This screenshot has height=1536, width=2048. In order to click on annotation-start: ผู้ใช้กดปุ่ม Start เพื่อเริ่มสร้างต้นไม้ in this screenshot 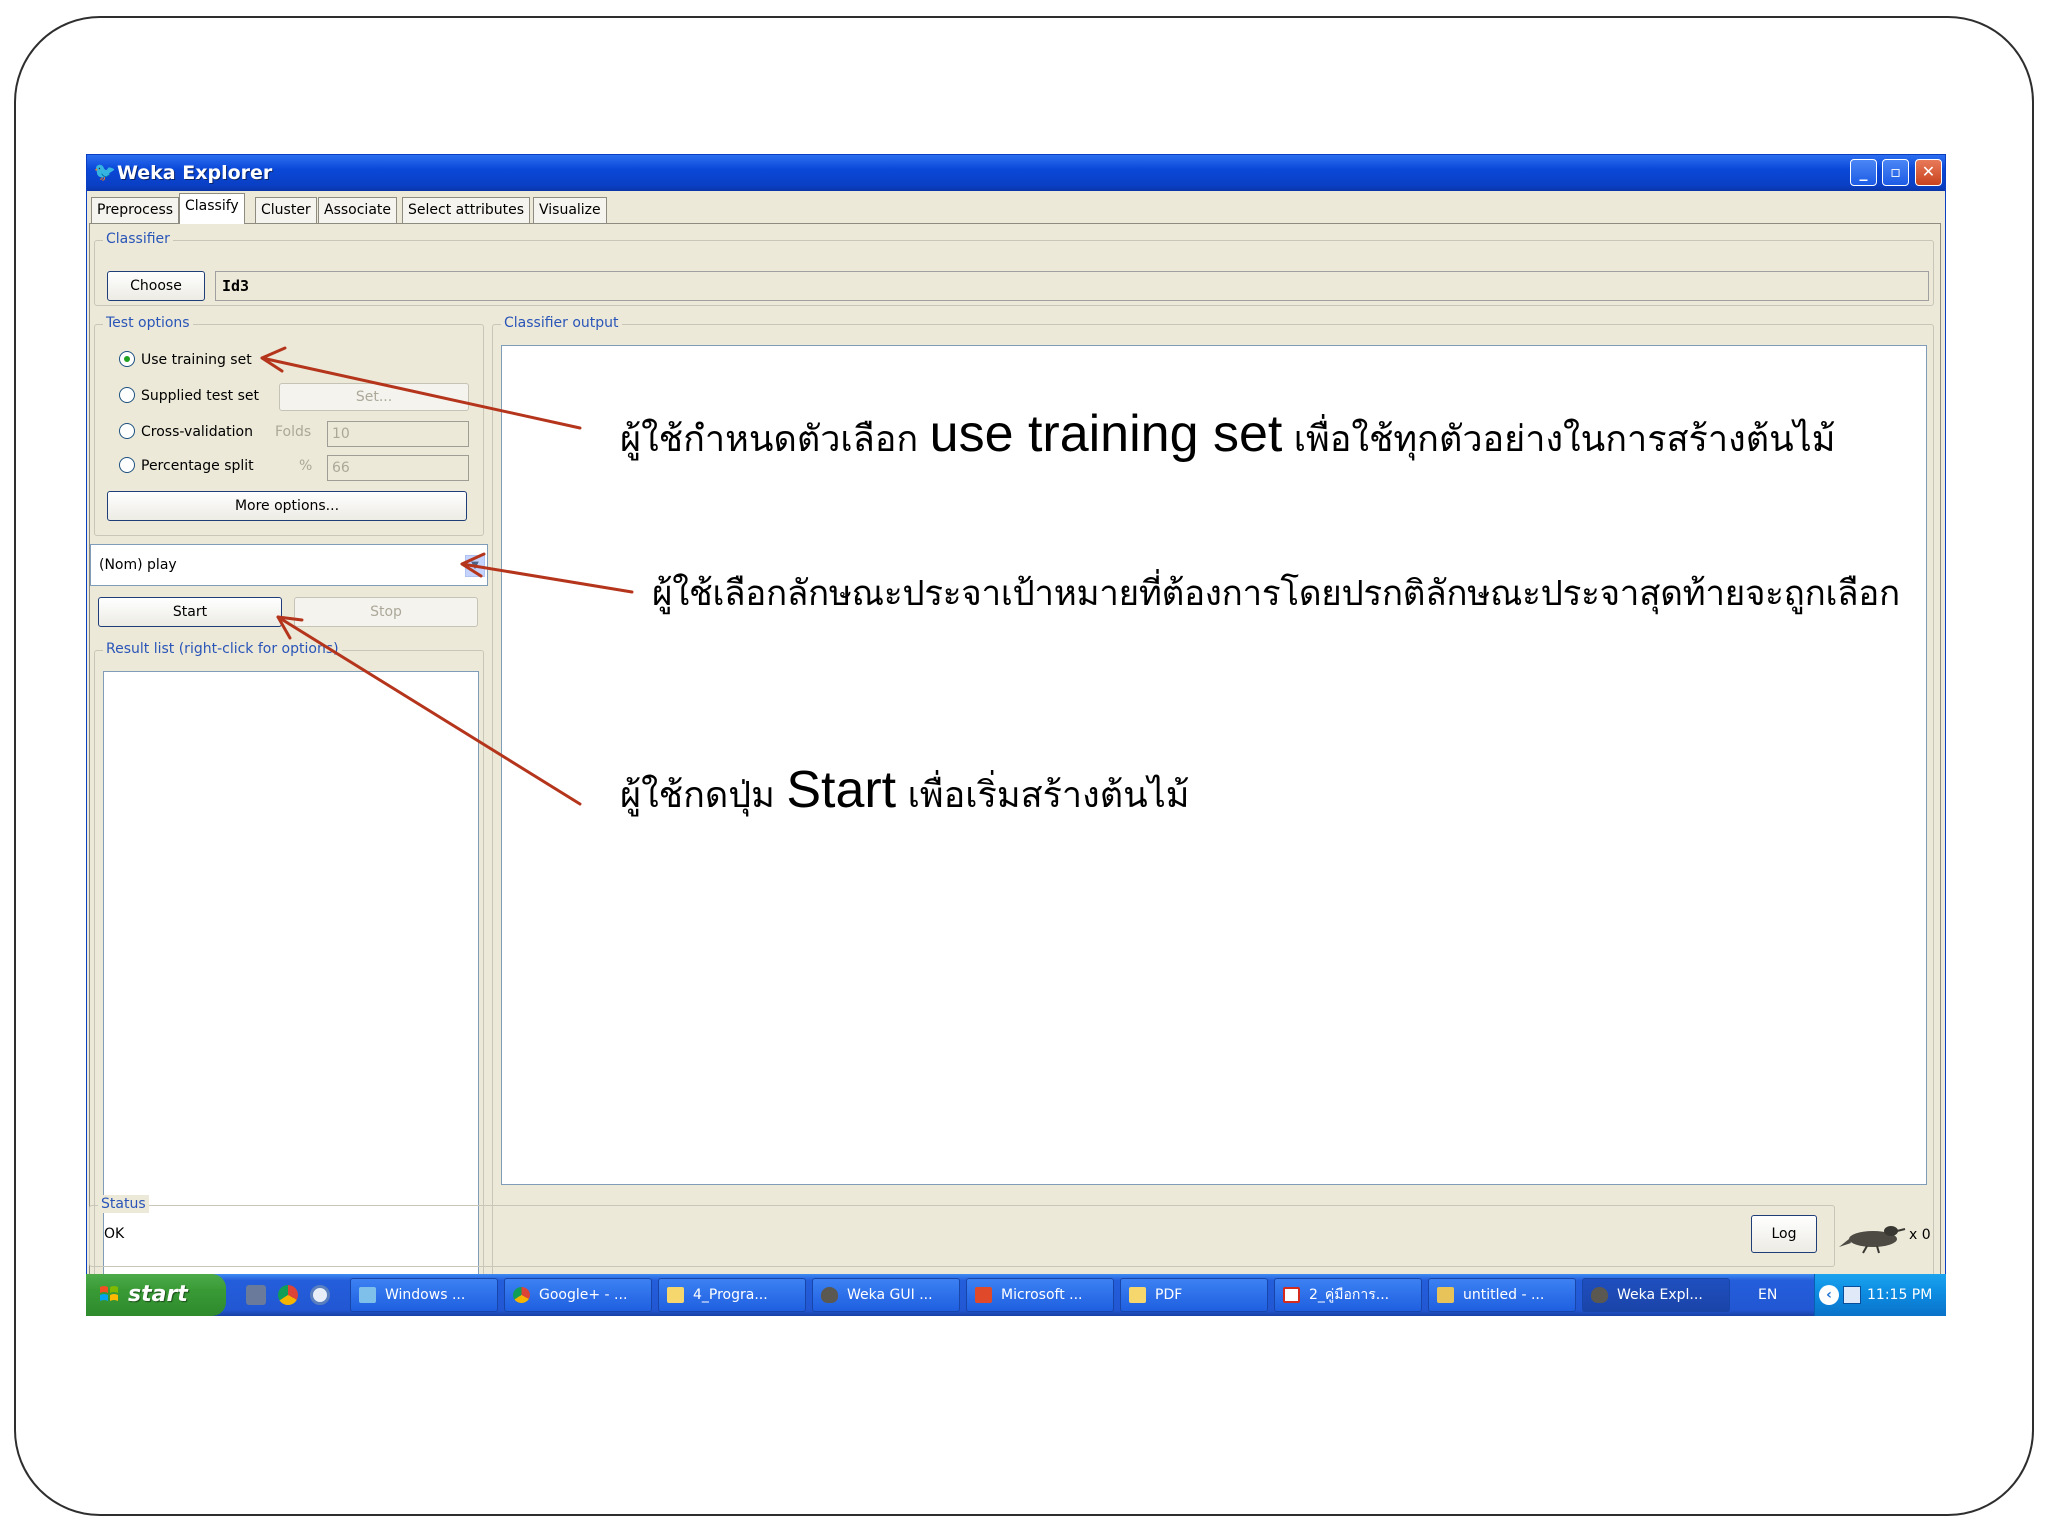, I will do `click(905, 793)`.